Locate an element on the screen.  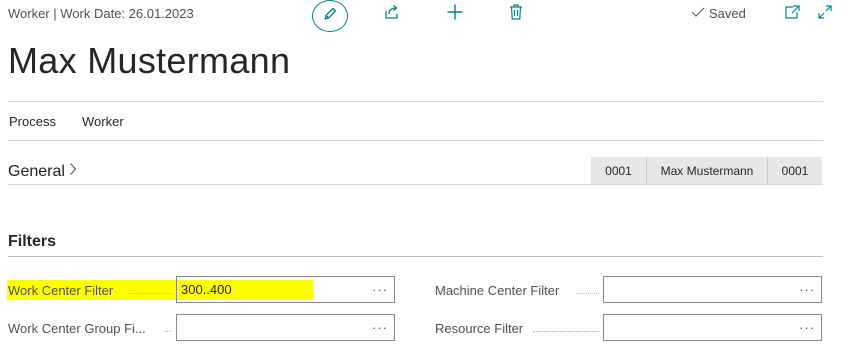
add-icon is located at coordinates (455, 14).